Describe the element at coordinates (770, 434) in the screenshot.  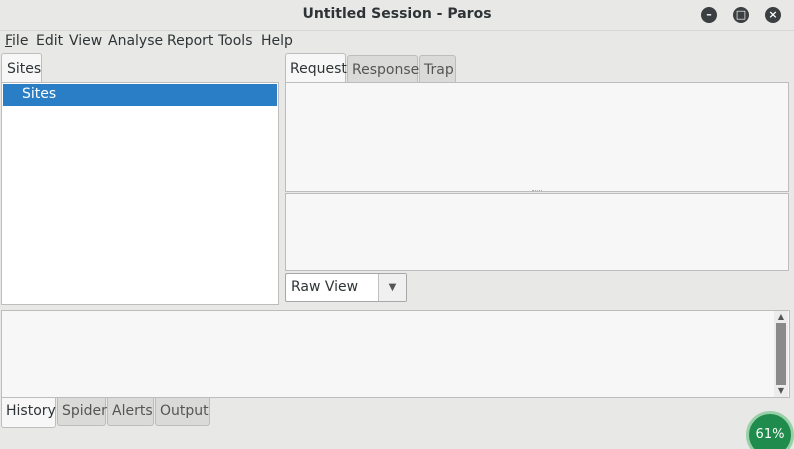
I see `percentage-value: 61%` at that location.